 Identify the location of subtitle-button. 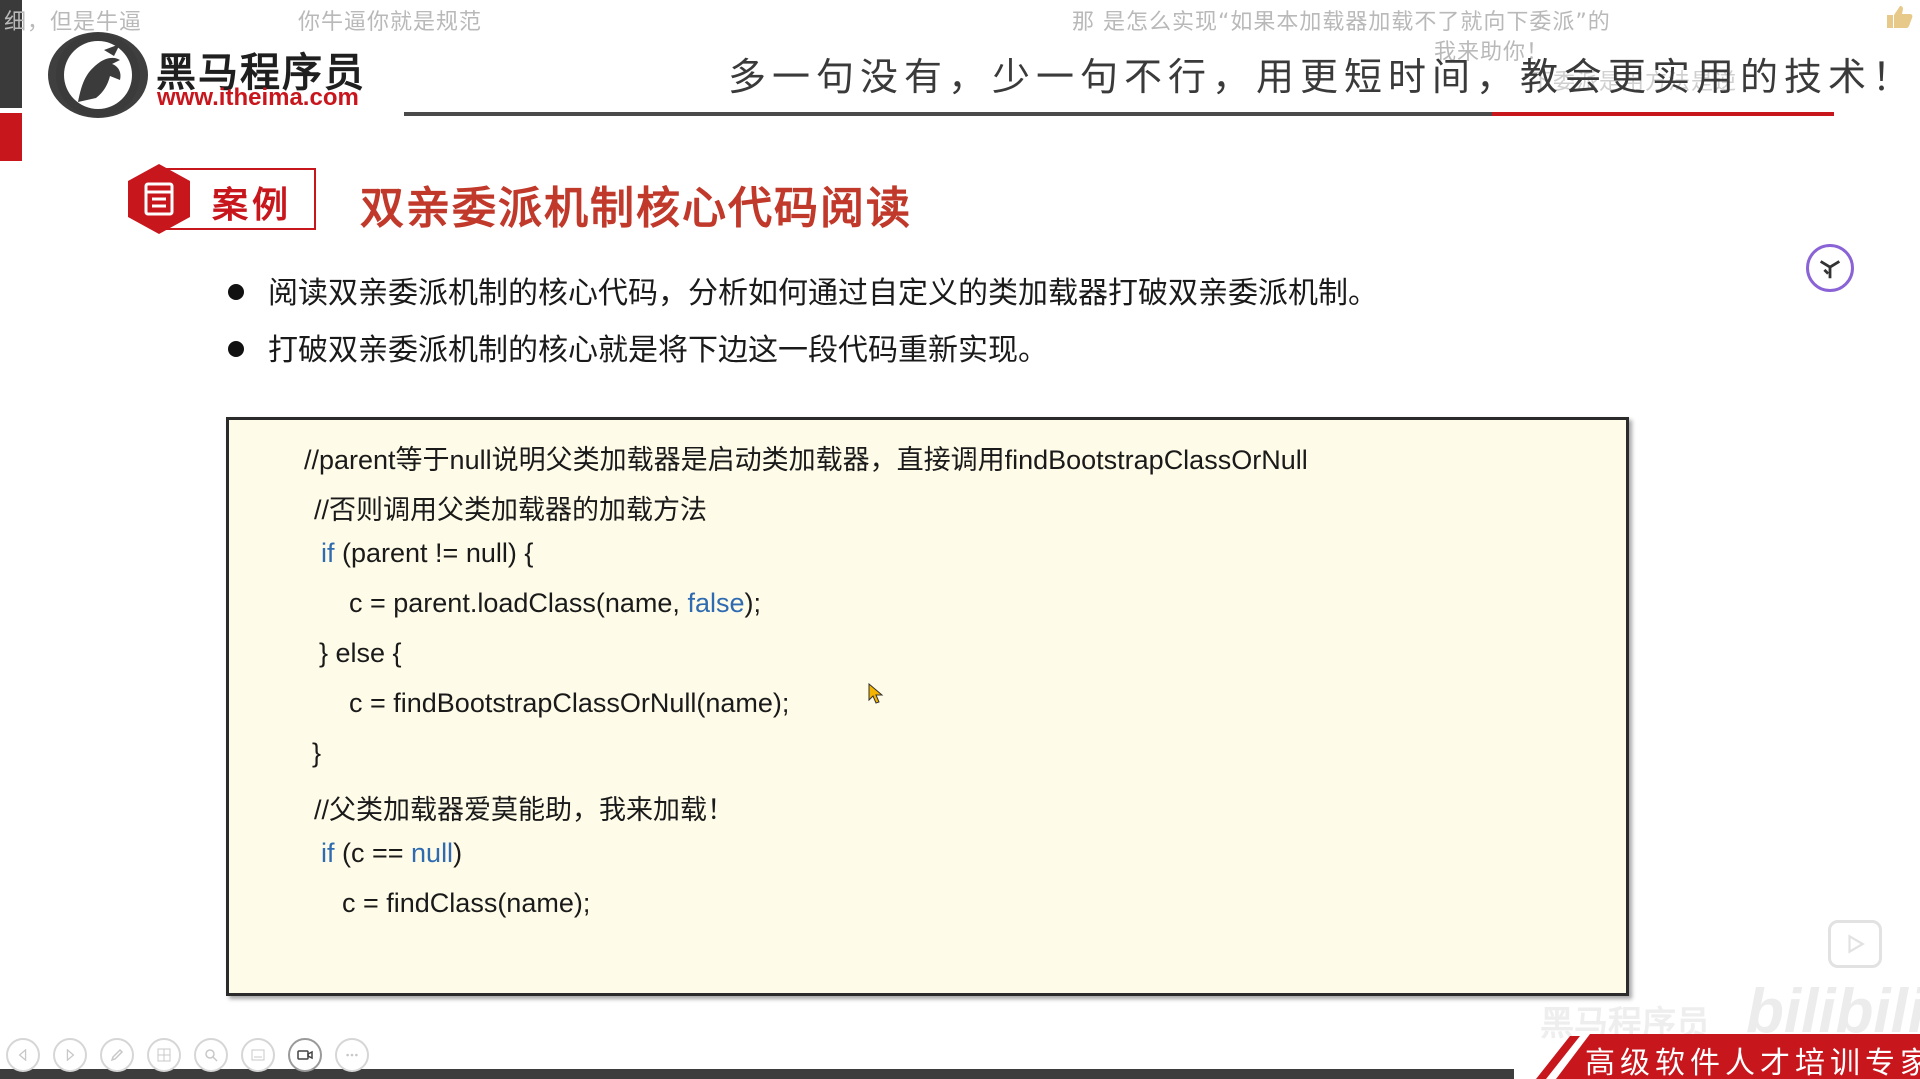
(258, 1055).